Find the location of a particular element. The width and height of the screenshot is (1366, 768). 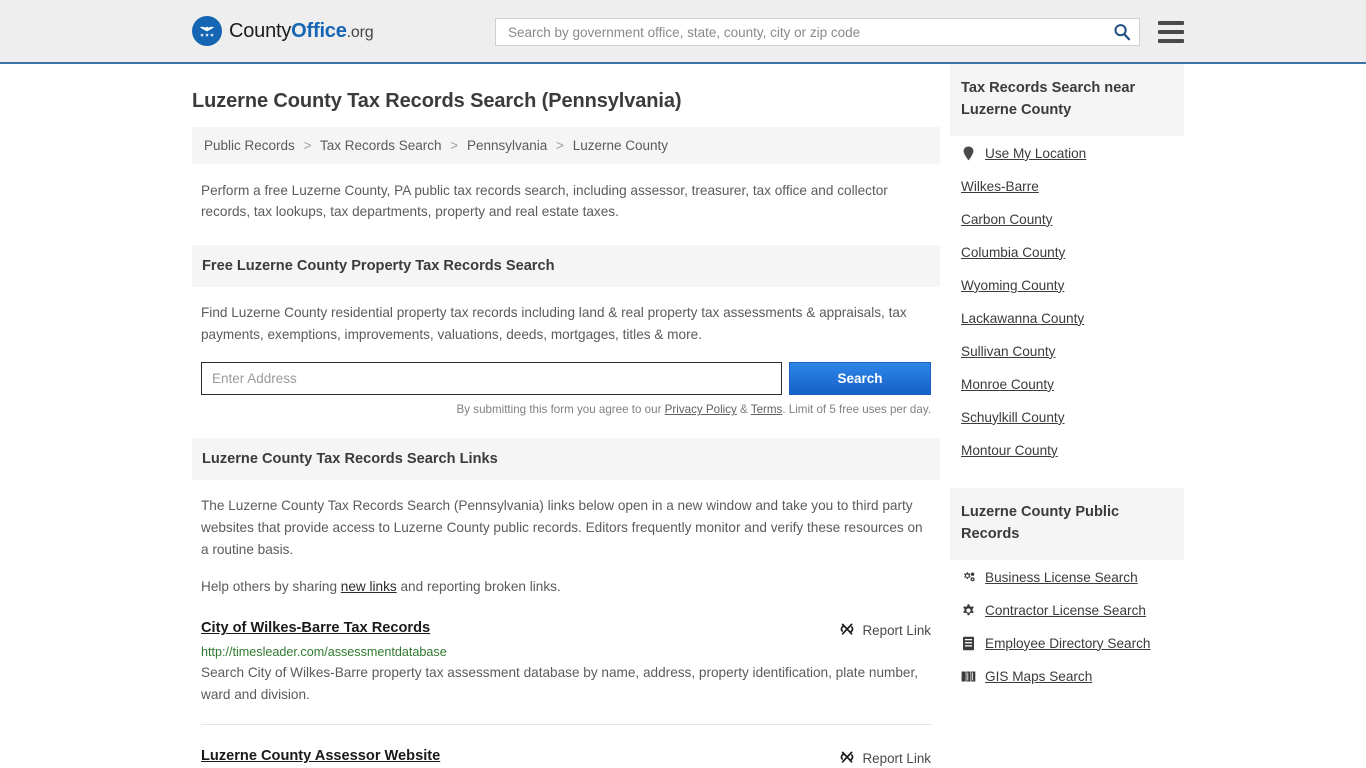

sidebar-item-label: Columbia County is located at coordinates (1013, 252).